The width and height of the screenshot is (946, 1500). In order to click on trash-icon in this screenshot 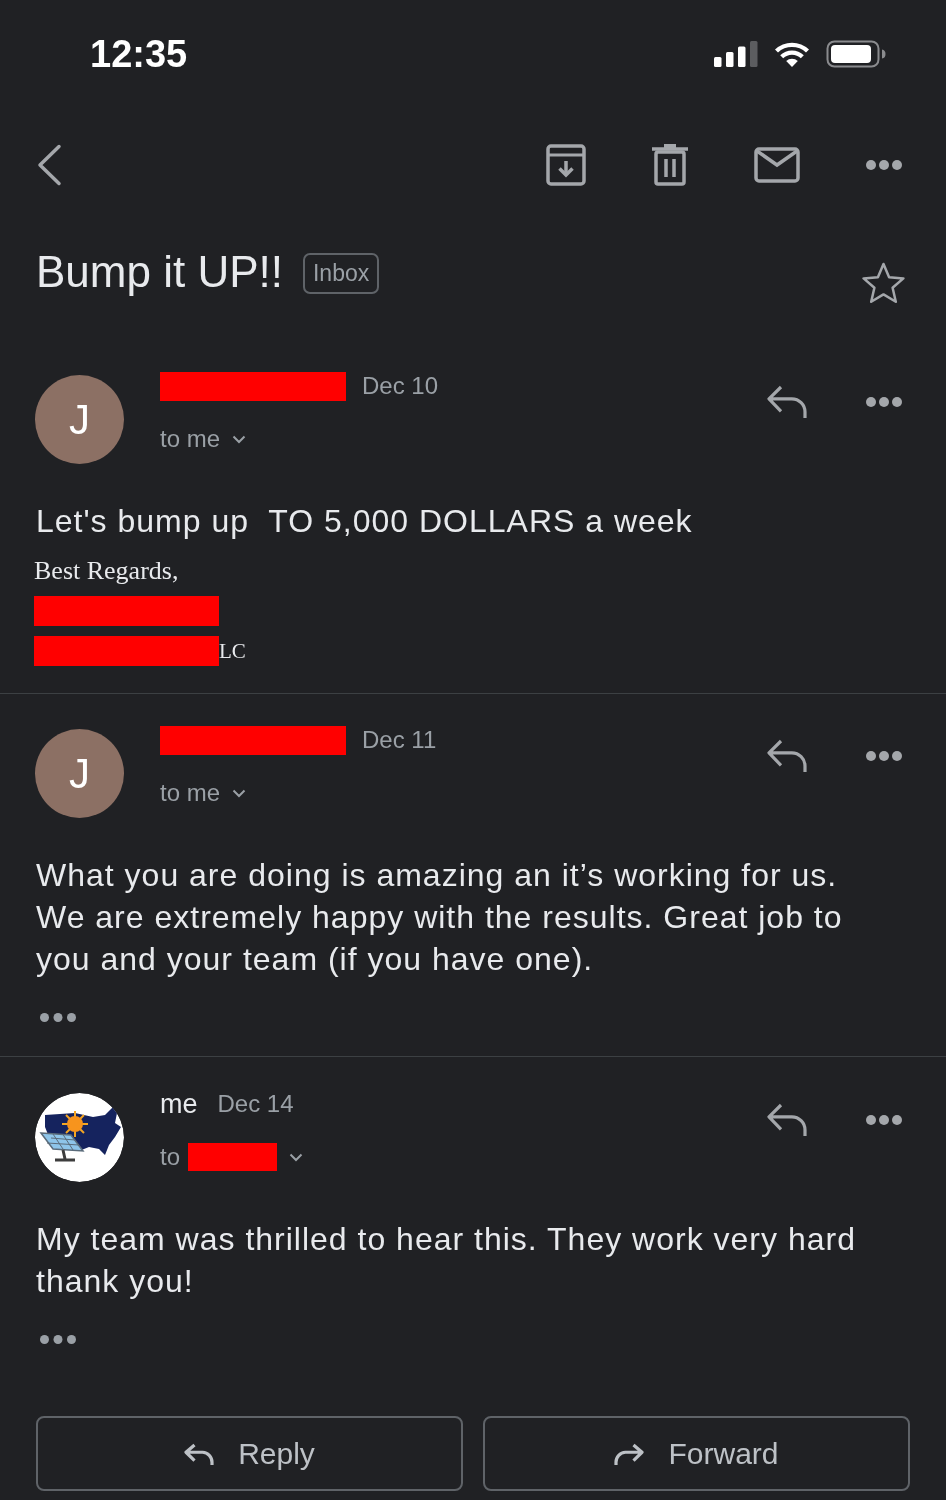, I will do `click(670, 165)`.